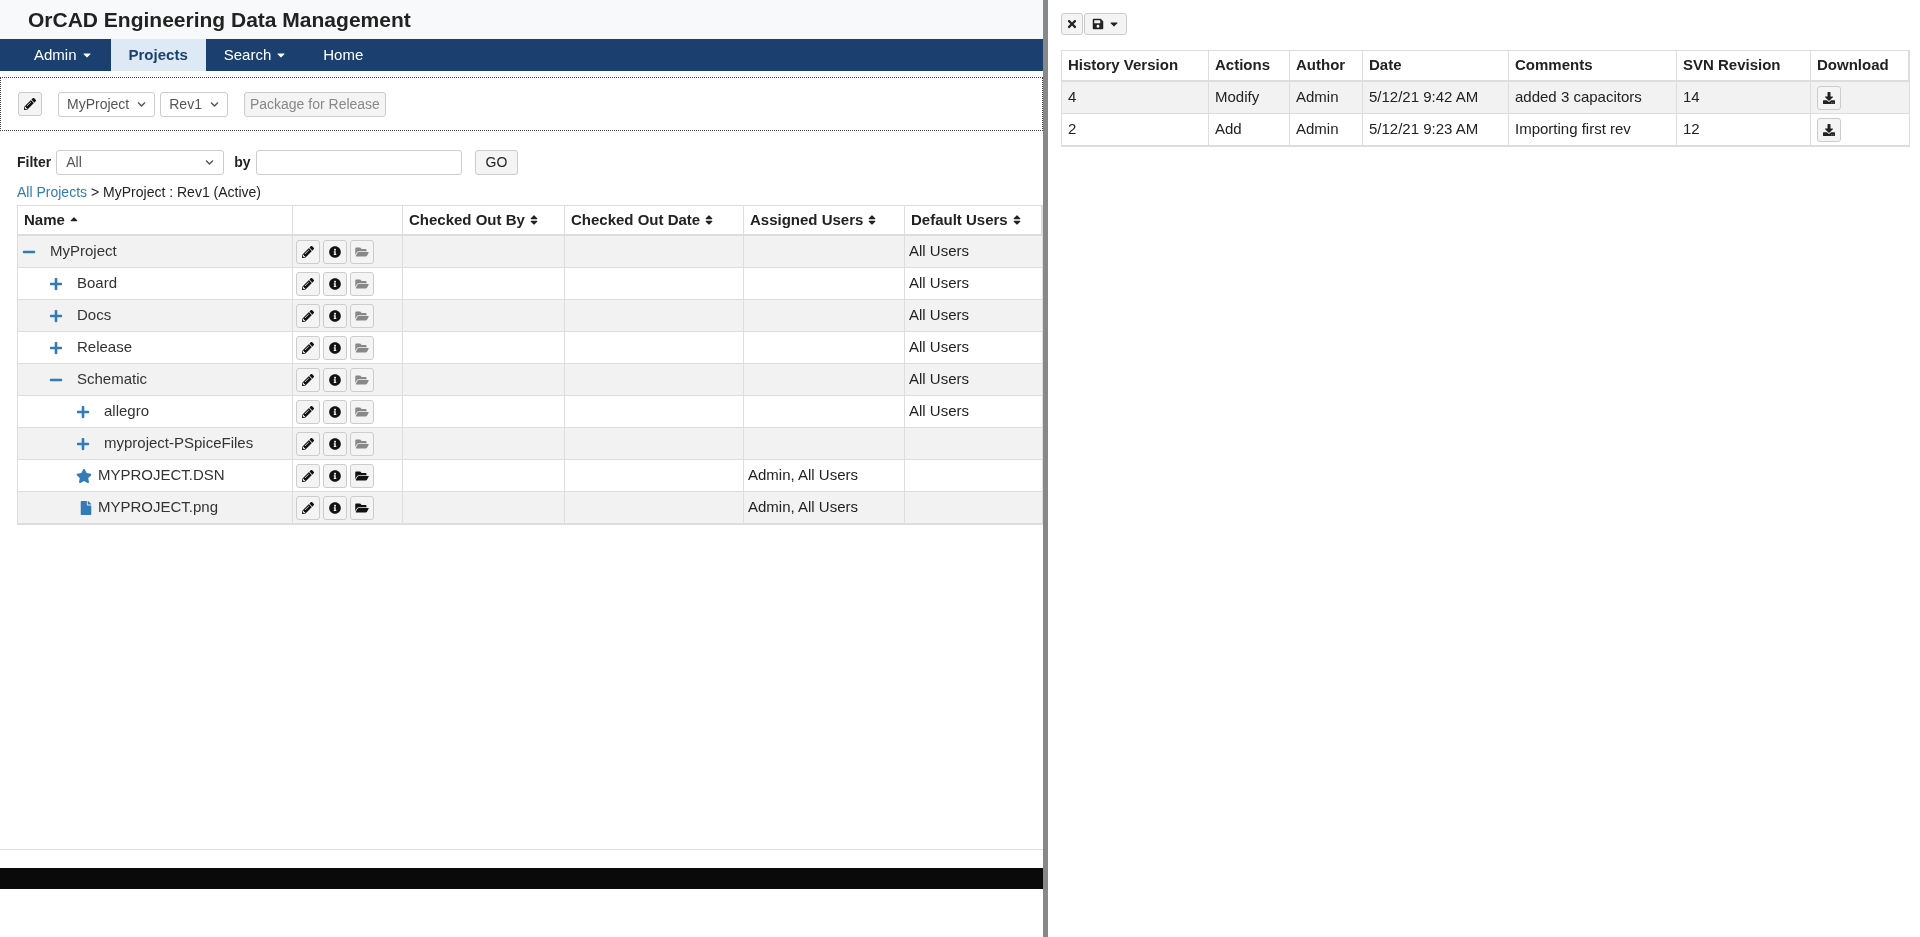 The height and width of the screenshot is (937, 1920). What do you see at coordinates (530, 508) in the screenshot?
I see `tree-row: MYPROJECT.png Admin, All Users` at bounding box center [530, 508].